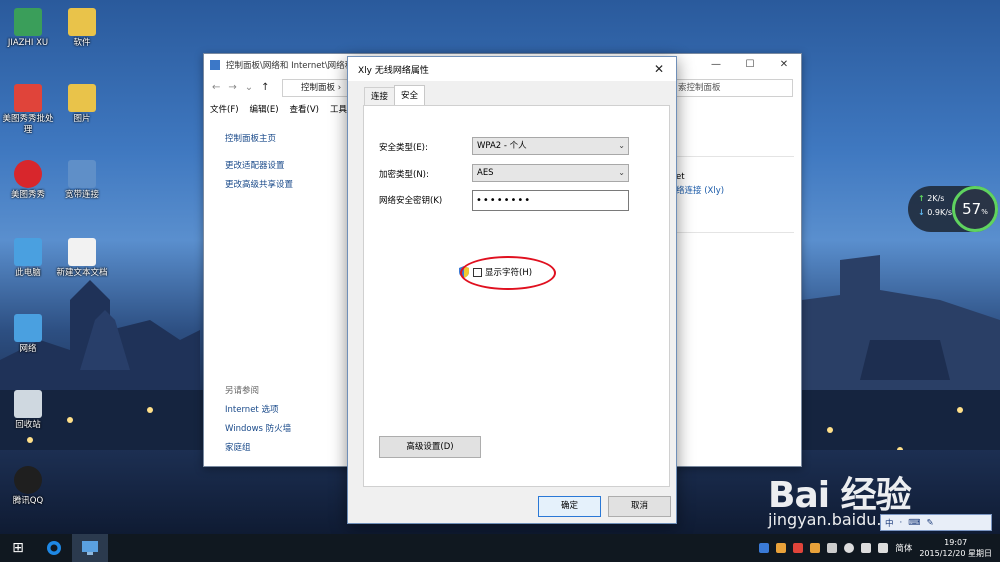 This screenshot has height=562, width=1000. What do you see at coordinates (550, 146) in the screenshot?
I see `security-type-select: WPA2 - 个人 ⌄` at bounding box center [550, 146].